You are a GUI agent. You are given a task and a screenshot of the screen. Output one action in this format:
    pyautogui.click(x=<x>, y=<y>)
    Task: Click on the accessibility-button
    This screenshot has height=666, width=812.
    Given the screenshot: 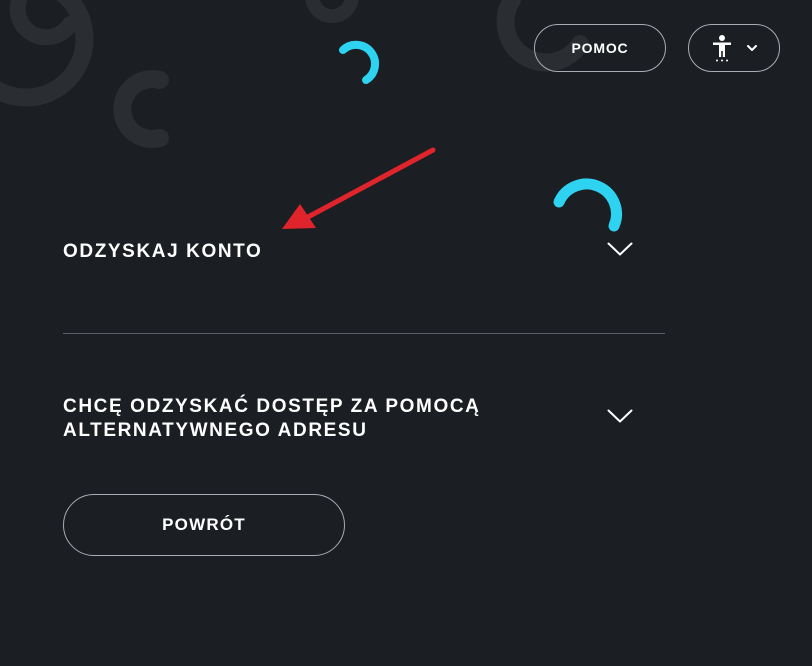 What is the action you would take?
    pyautogui.click(x=734, y=48)
    